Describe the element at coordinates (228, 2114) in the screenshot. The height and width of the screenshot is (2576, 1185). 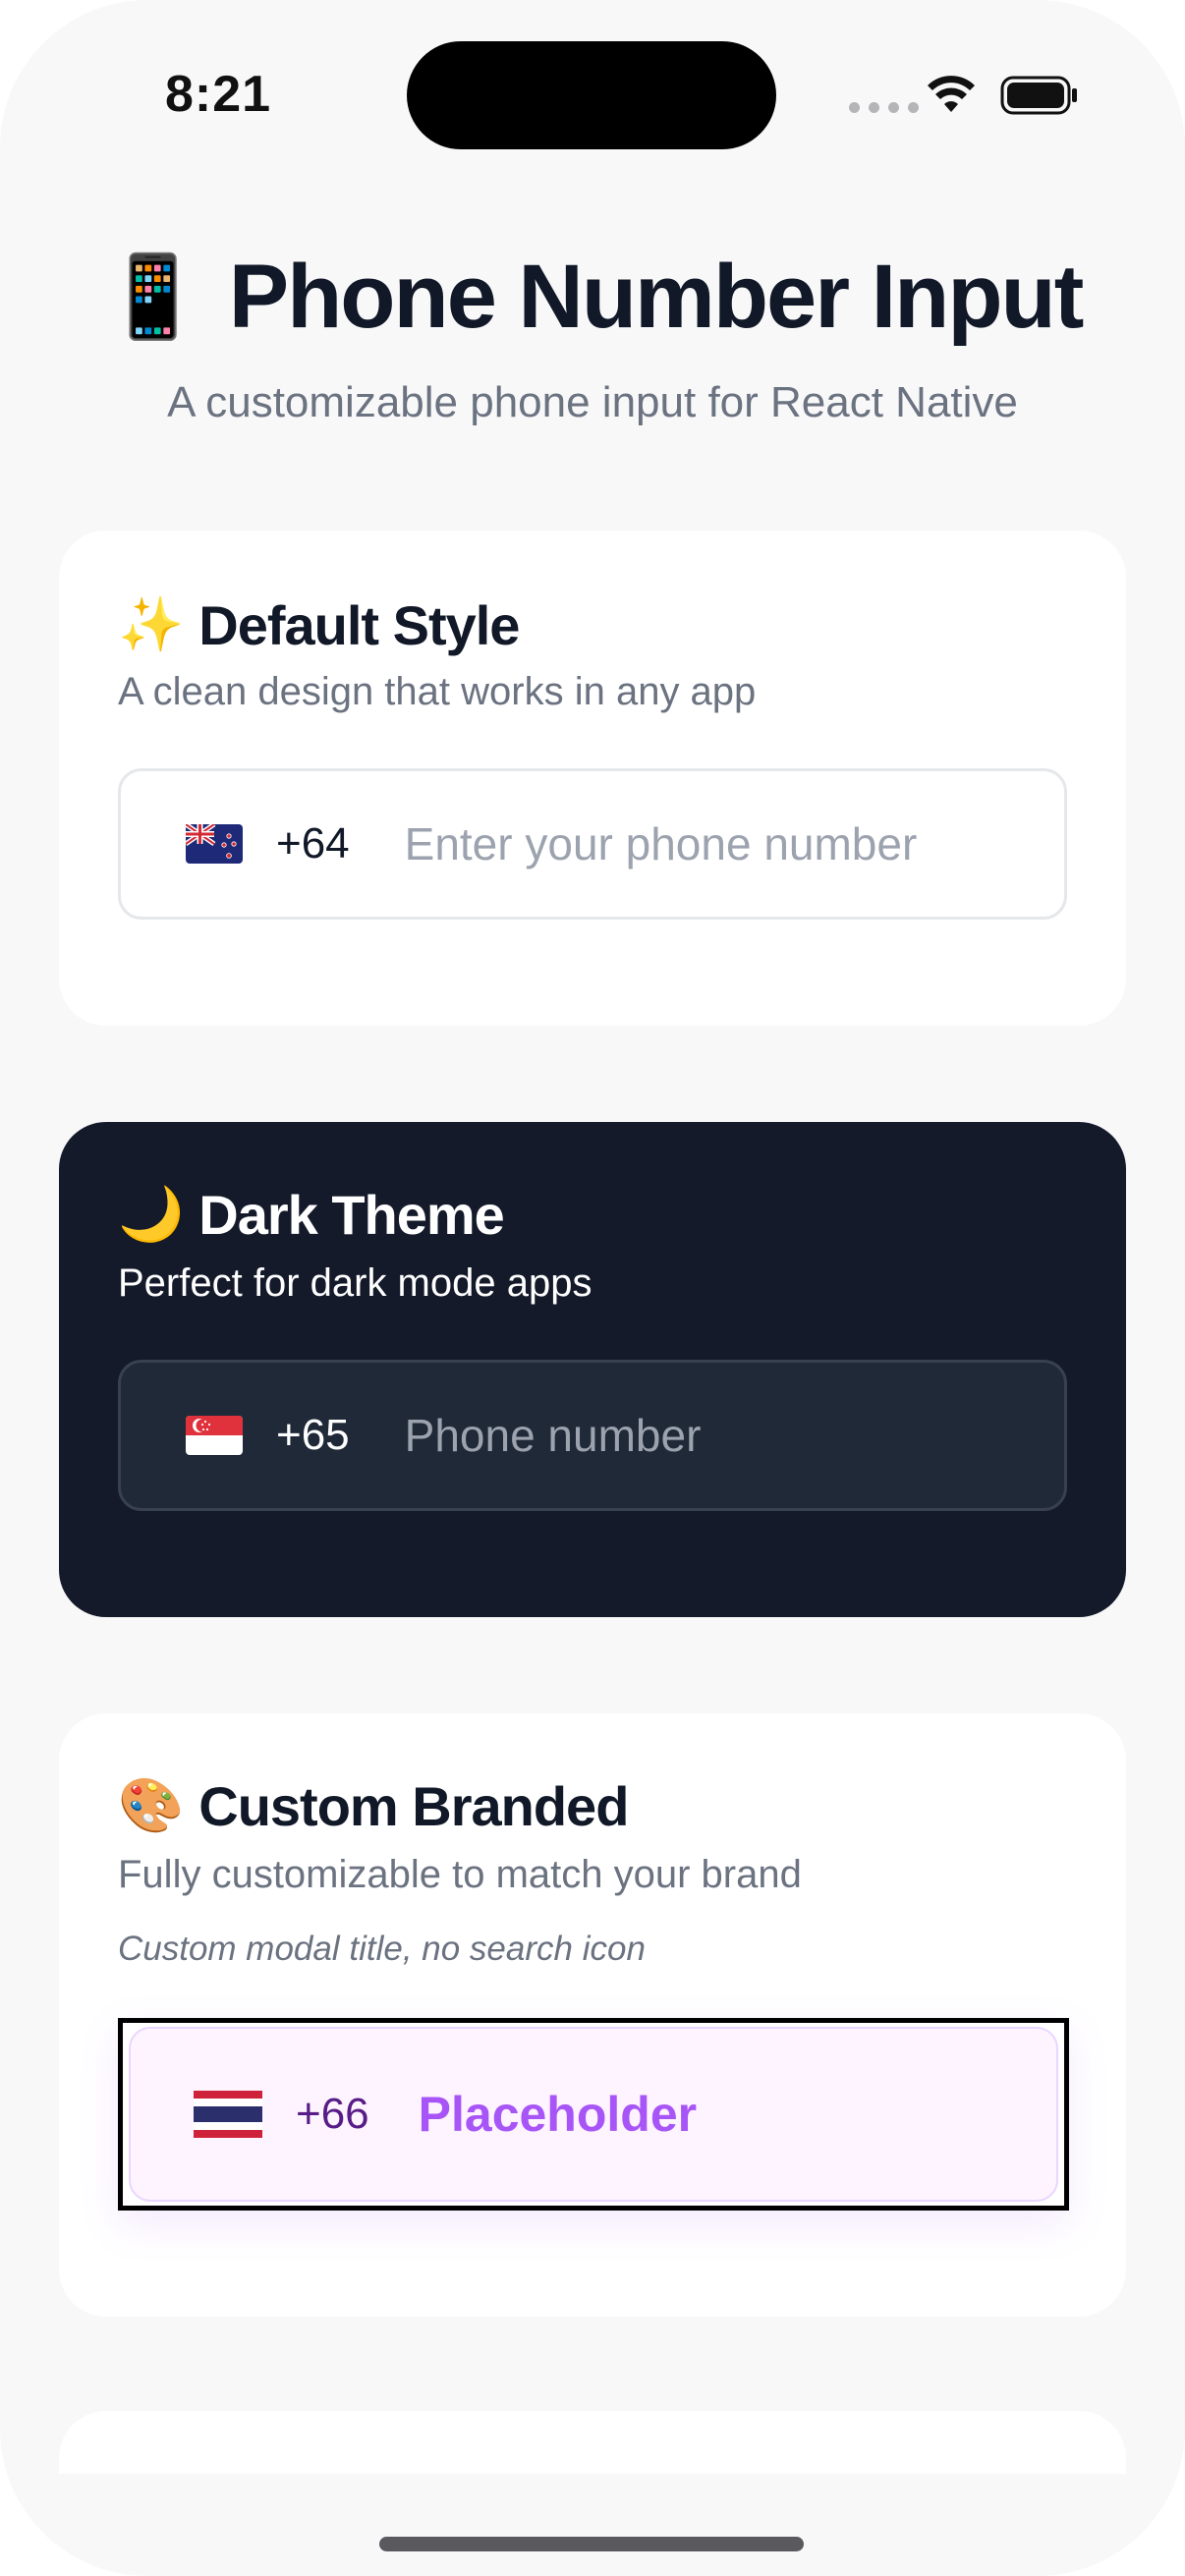
I see `thailand-flag-icon` at that location.